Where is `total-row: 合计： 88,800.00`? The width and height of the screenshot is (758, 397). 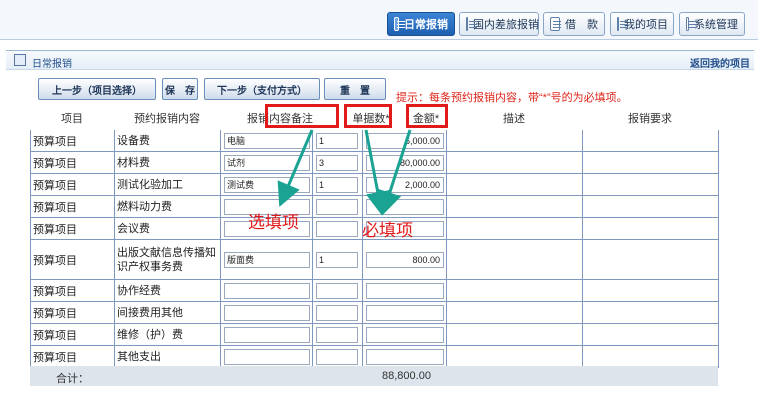
total-row: 合计： 88,800.00 is located at coordinates (374, 376).